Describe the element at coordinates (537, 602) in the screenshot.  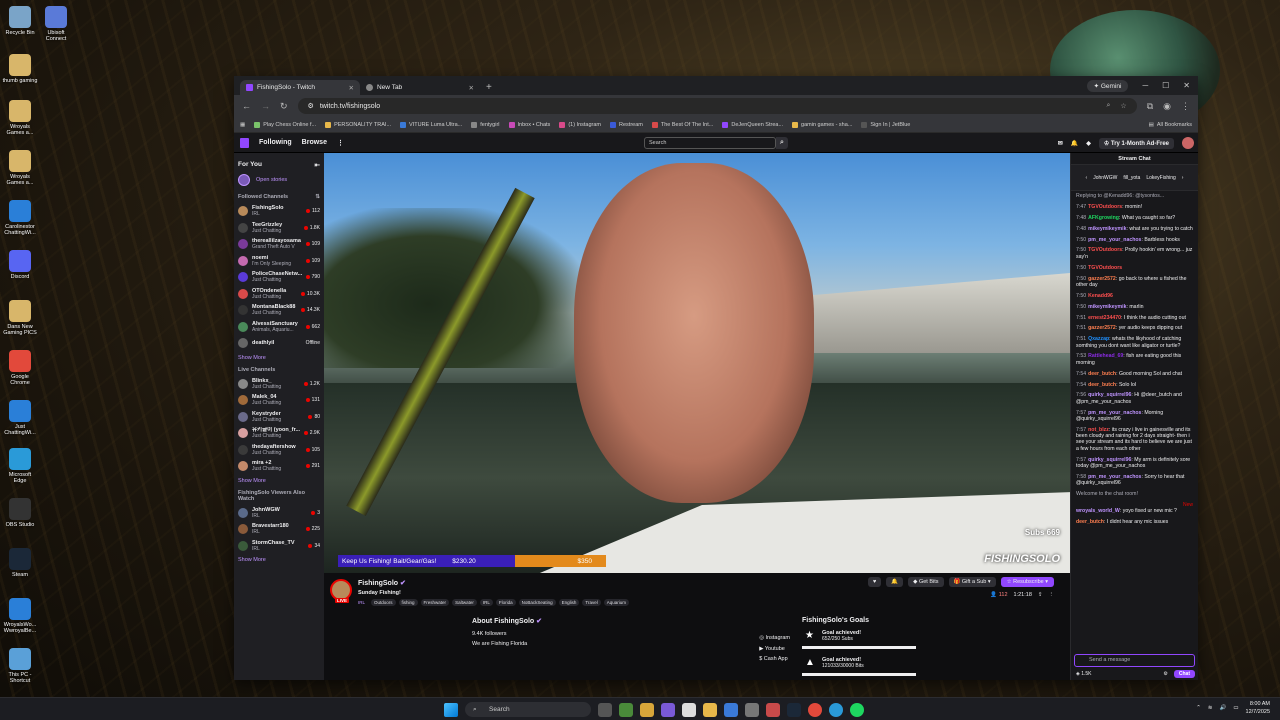
I see `stream-tag: NoBackSeating` at that location.